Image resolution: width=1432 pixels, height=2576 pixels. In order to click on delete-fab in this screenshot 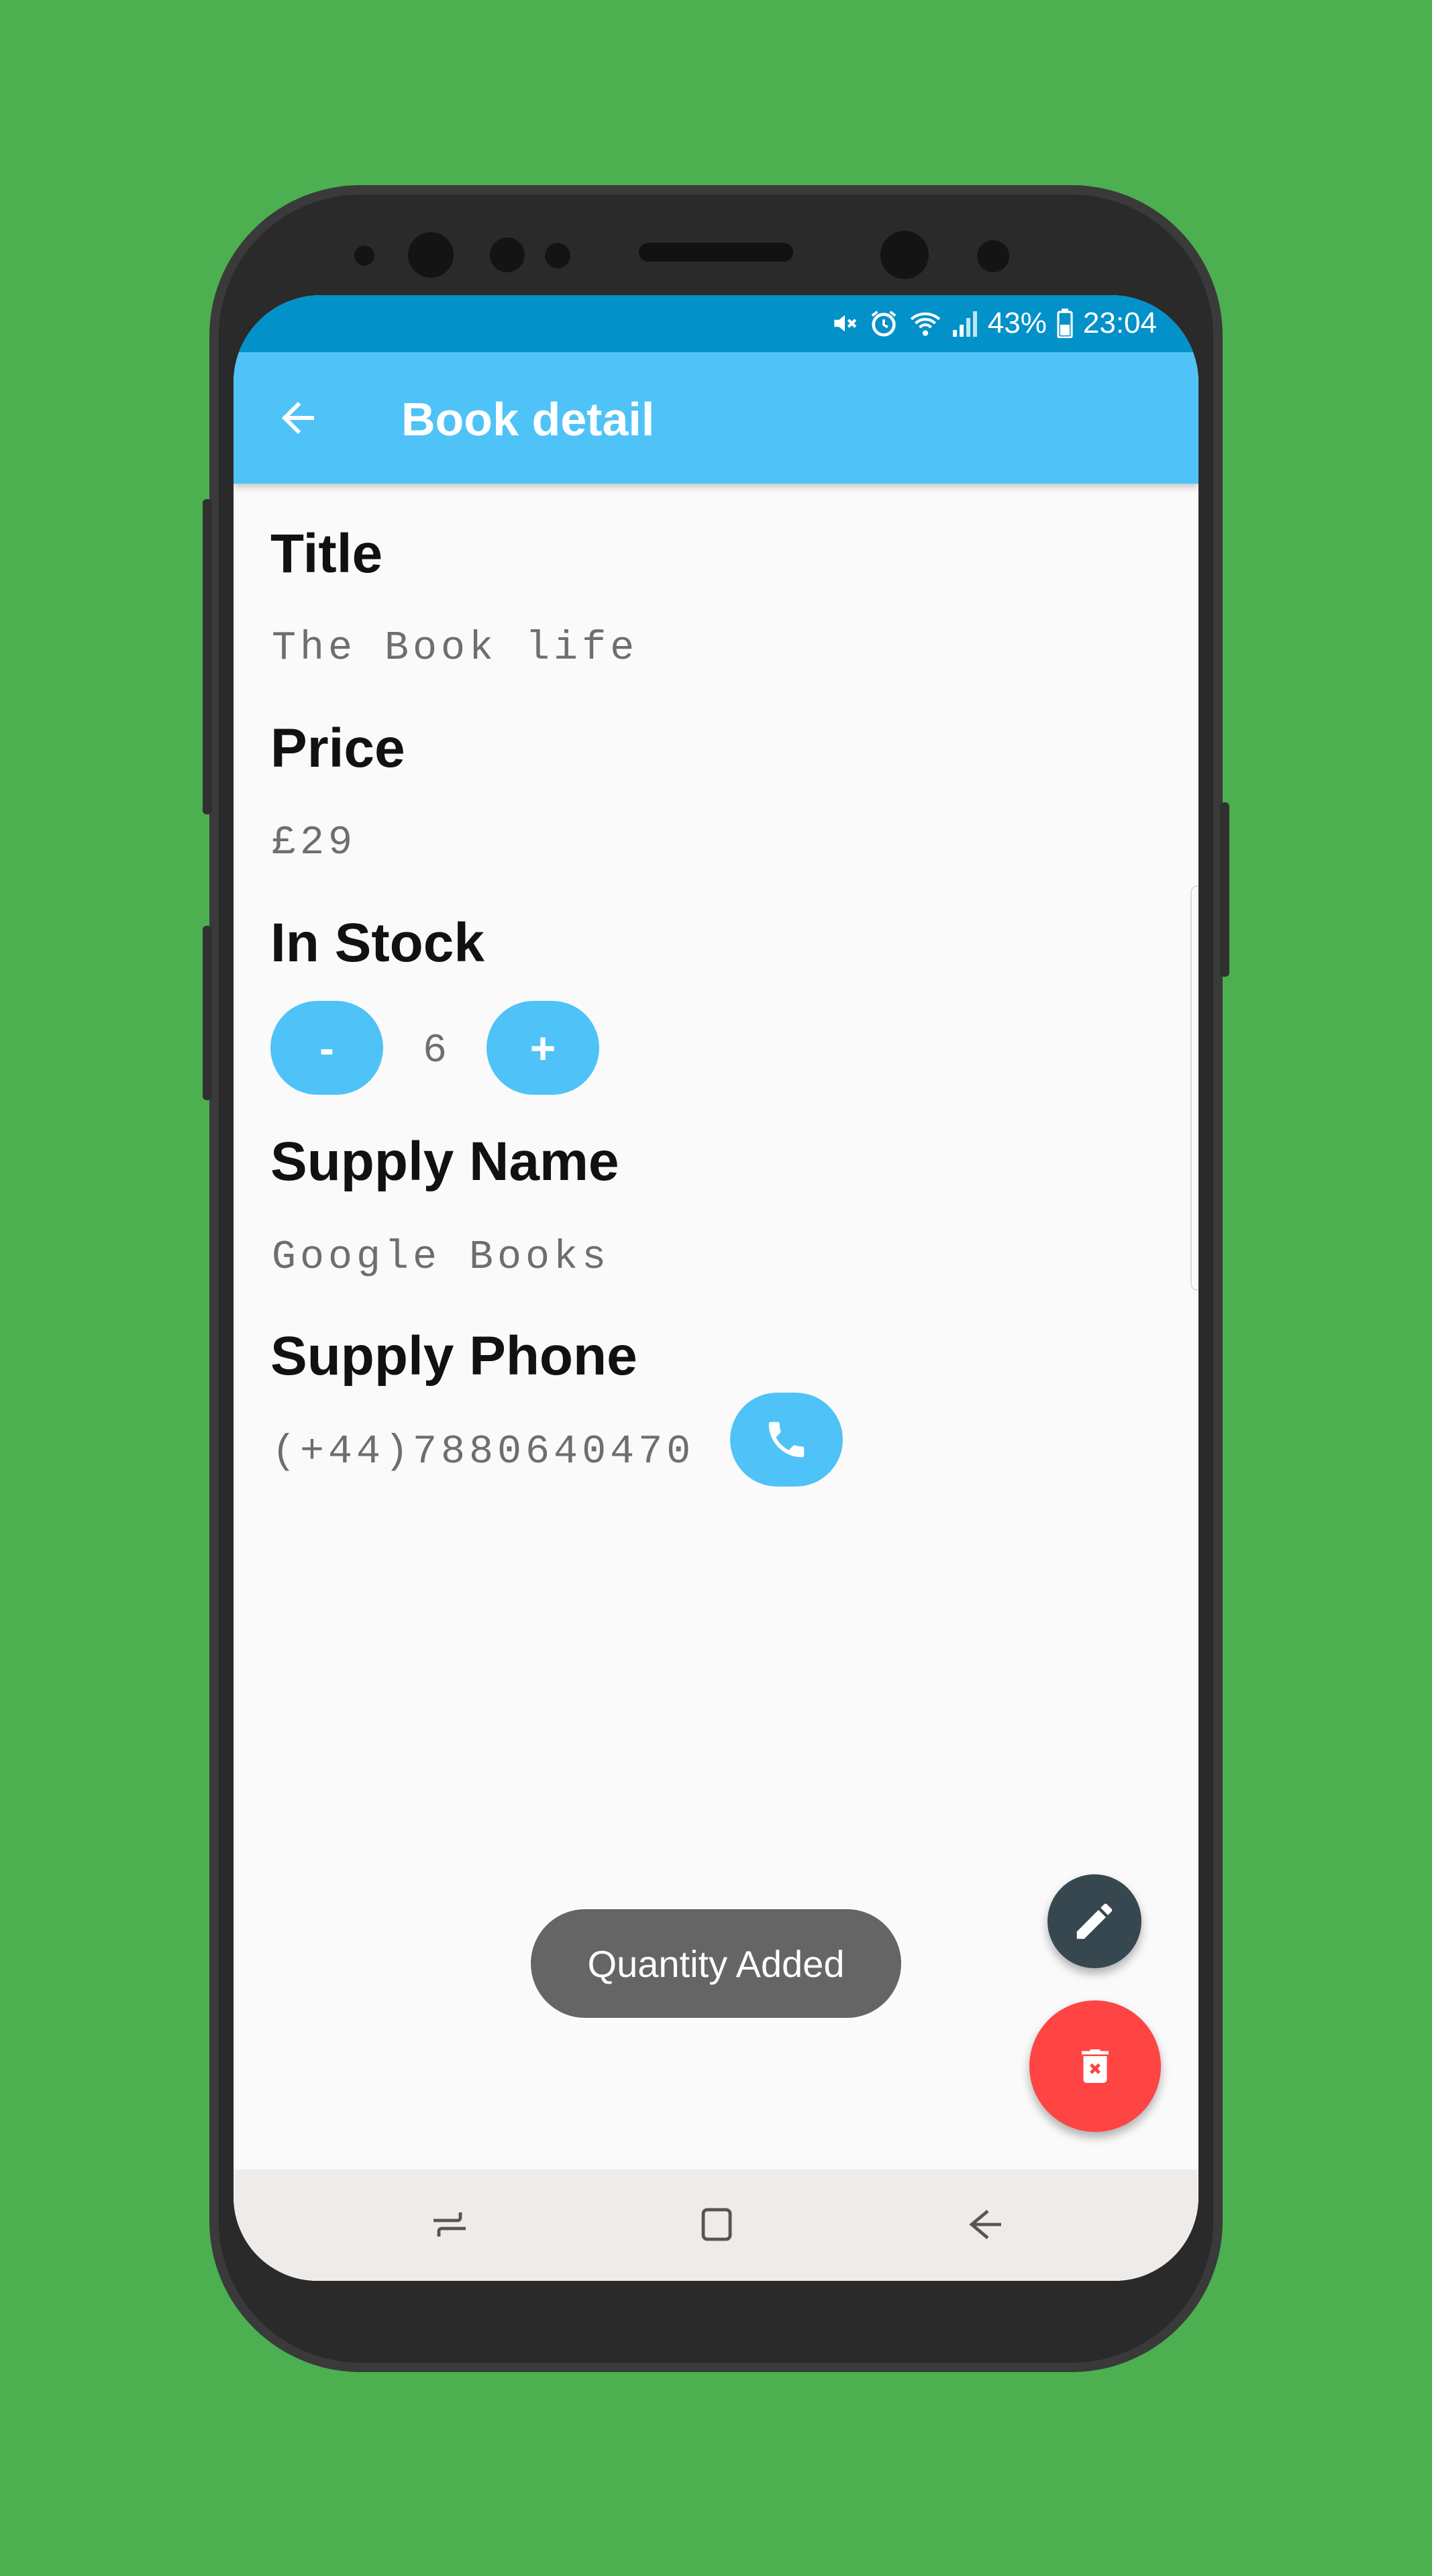, I will do `click(1095, 2066)`.